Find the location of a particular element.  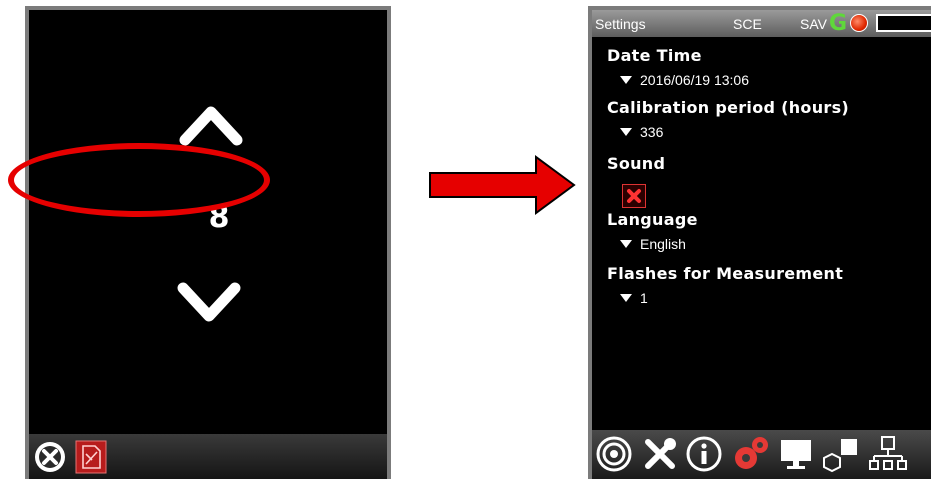

sound-checkbox is located at coordinates (634, 196).